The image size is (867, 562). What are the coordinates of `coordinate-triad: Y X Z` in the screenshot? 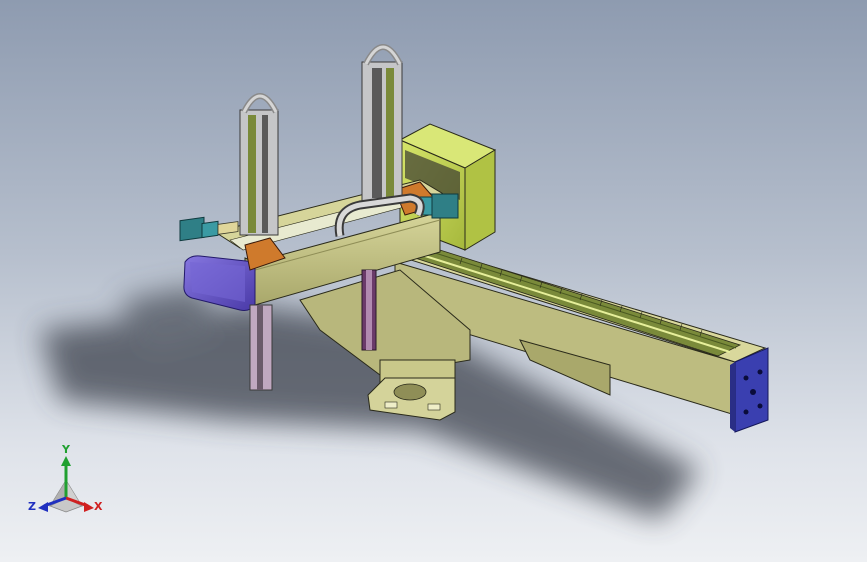 It's located at (65, 478).